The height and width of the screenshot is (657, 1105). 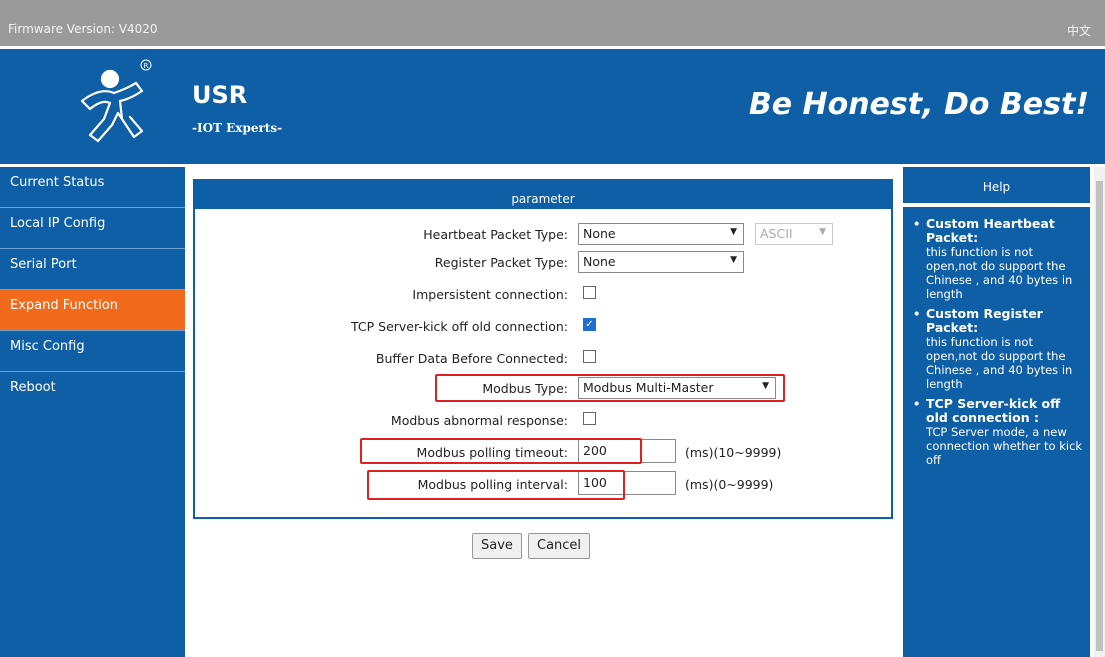 I want to click on sidebar-item-label: Reboot, so click(x=33, y=387).